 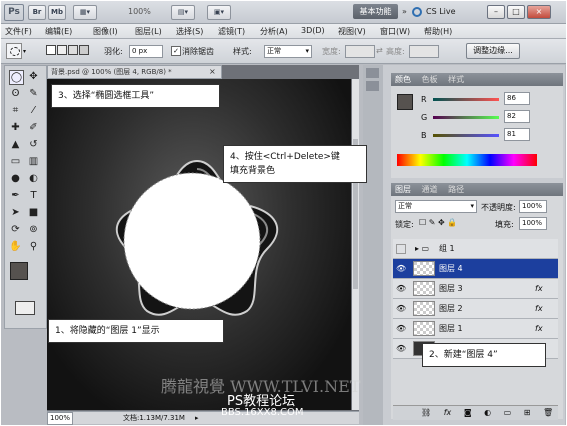 I want to click on menu-help: 帮助(H), so click(x=438, y=31).